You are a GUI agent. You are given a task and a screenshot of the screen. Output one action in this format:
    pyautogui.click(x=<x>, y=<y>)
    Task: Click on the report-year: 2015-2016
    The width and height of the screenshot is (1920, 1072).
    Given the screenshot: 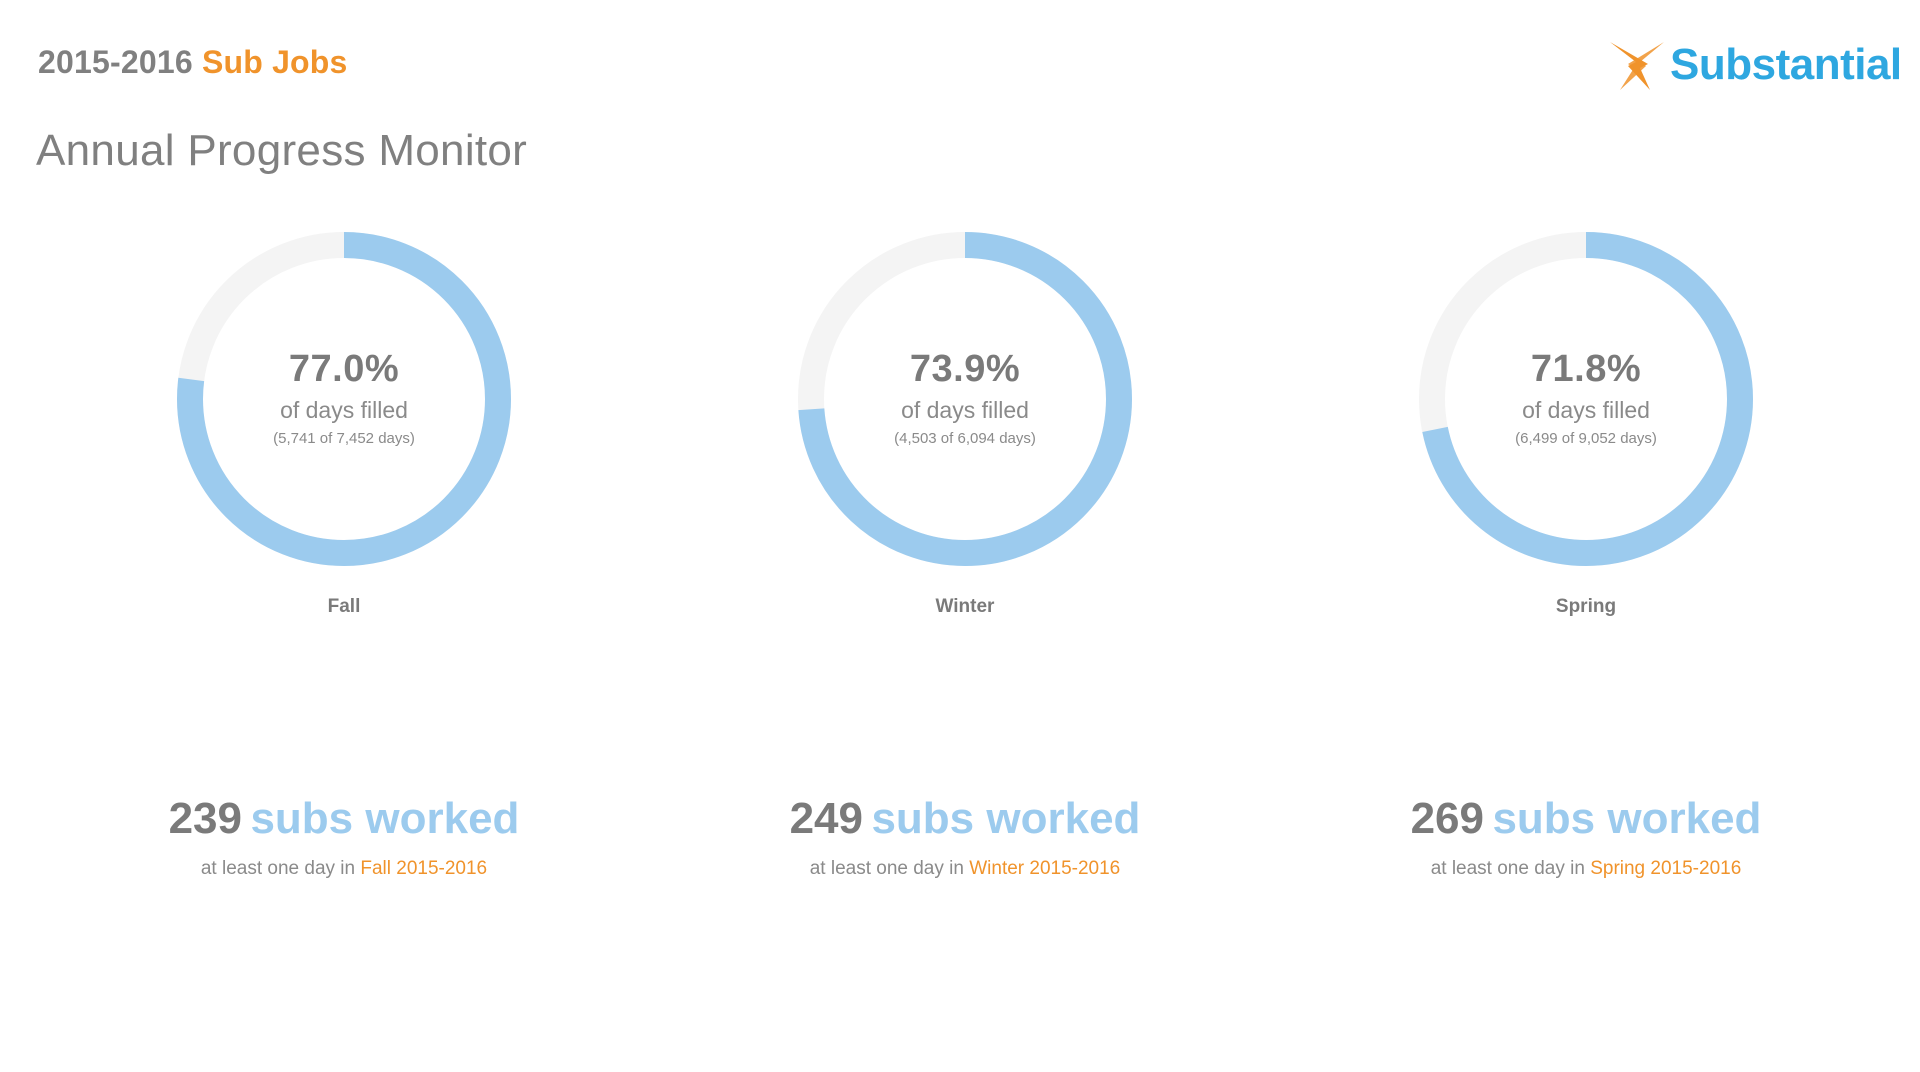 What is the action you would take?
    pyautogui.click(x=115, y=62)
    